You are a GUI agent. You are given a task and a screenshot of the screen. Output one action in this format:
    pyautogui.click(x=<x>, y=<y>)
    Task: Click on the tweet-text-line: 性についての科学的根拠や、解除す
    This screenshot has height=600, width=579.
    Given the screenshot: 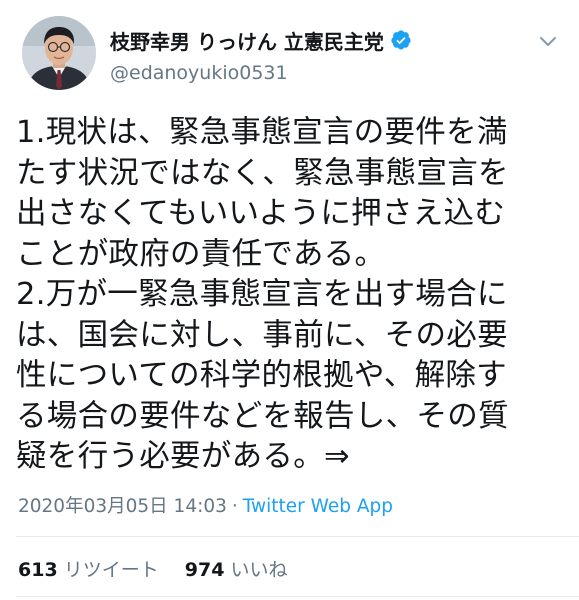 What is the action you would take?
    pyautogui.click(x=261, y=375)
    